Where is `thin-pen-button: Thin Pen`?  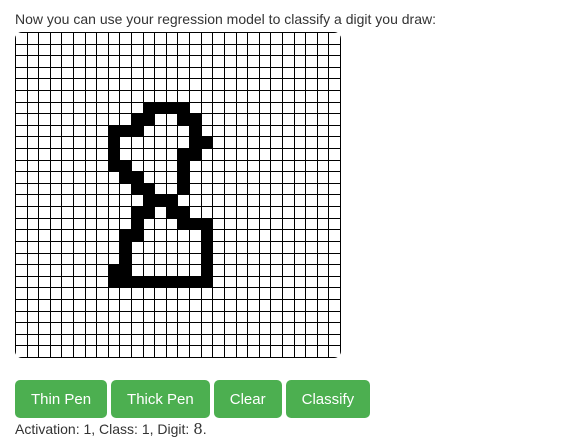
thin-pen-button: Thin Pen is located at coordinates (61, 399).